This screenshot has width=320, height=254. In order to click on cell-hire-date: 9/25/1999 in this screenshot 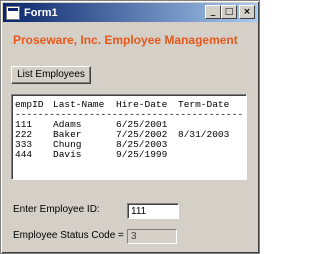, I will do `click(142, 154)`.